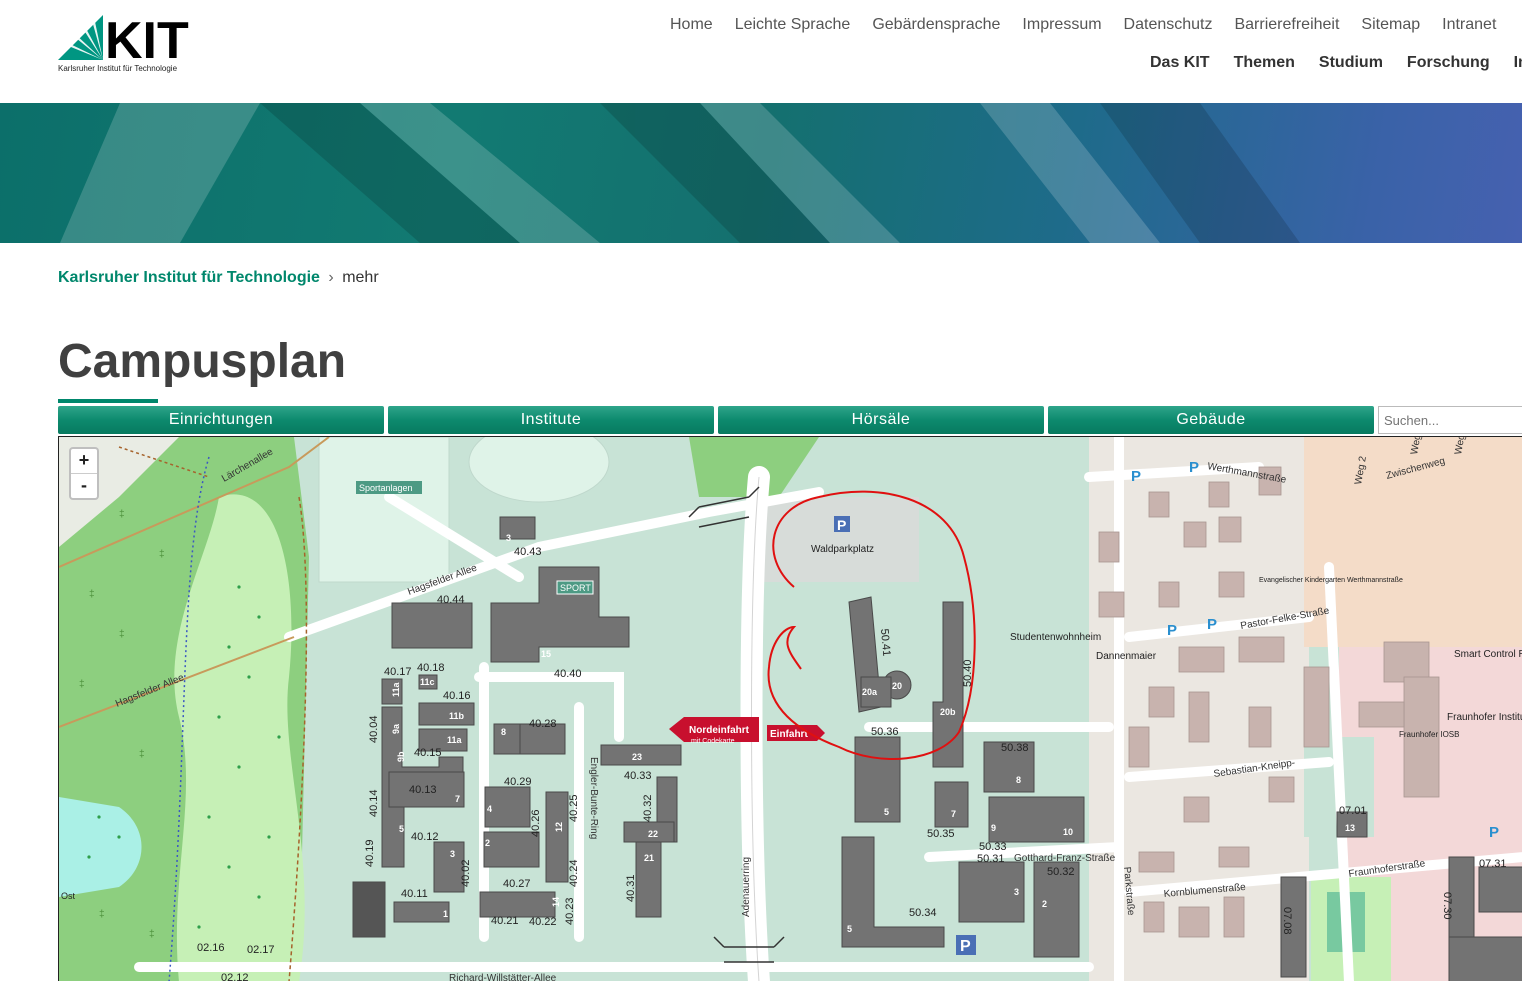 The image size is (1522, 981). I want to click on svg-text: Engler-Bunte-Ring, so click(593, 798).